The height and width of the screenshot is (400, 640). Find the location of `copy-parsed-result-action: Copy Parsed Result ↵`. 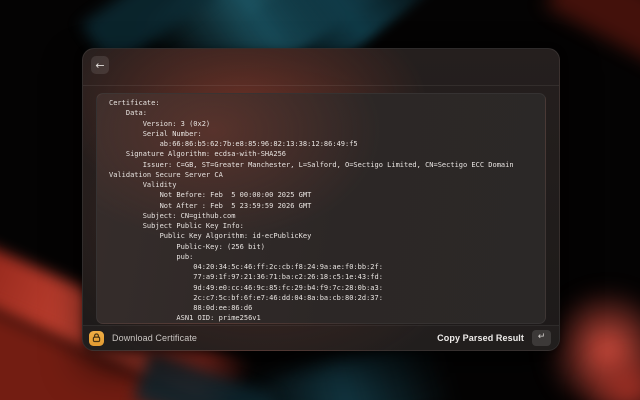

copy-parsed-result-action: Copy Parsed Result ↵ is located at coordinates (494, 338).